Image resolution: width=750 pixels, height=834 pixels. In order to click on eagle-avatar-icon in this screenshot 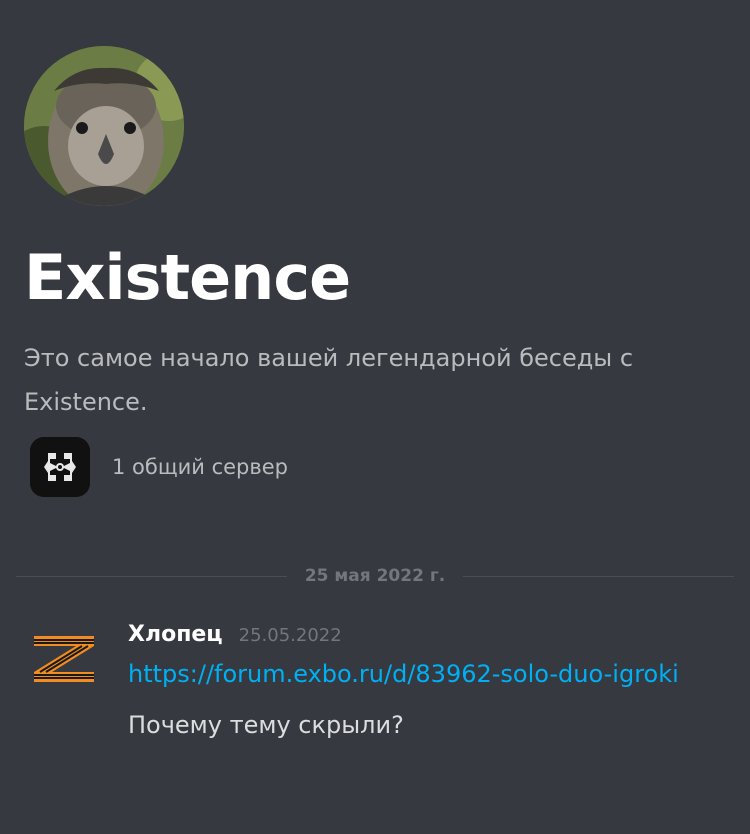, I will do `click(104, 126)`.